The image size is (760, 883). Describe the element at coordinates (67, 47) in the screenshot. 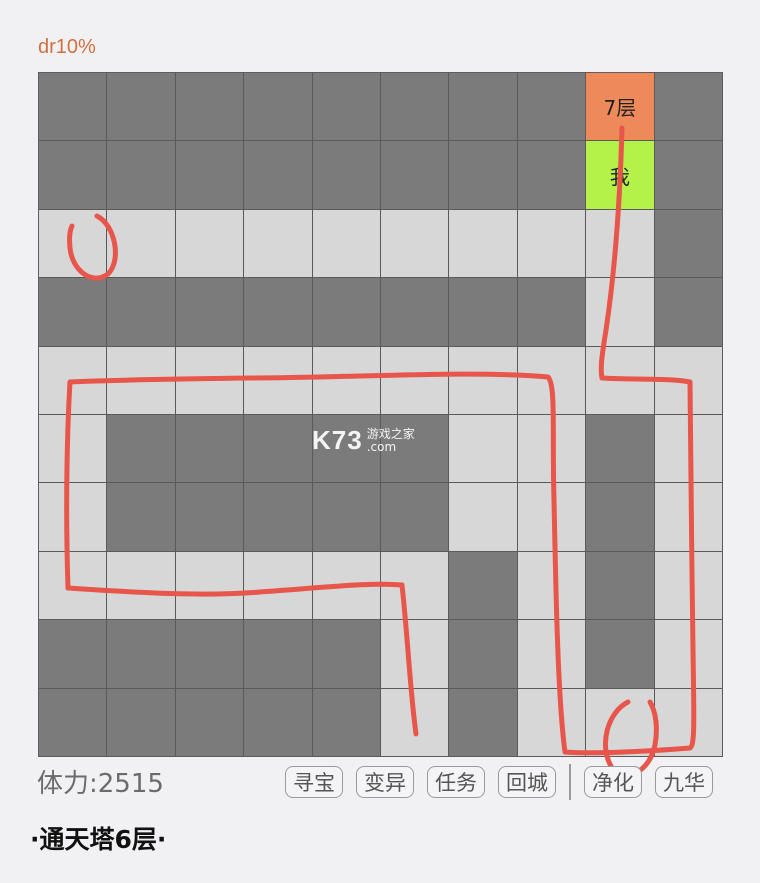

I see `drop-rate-label: dr10%` at that location.